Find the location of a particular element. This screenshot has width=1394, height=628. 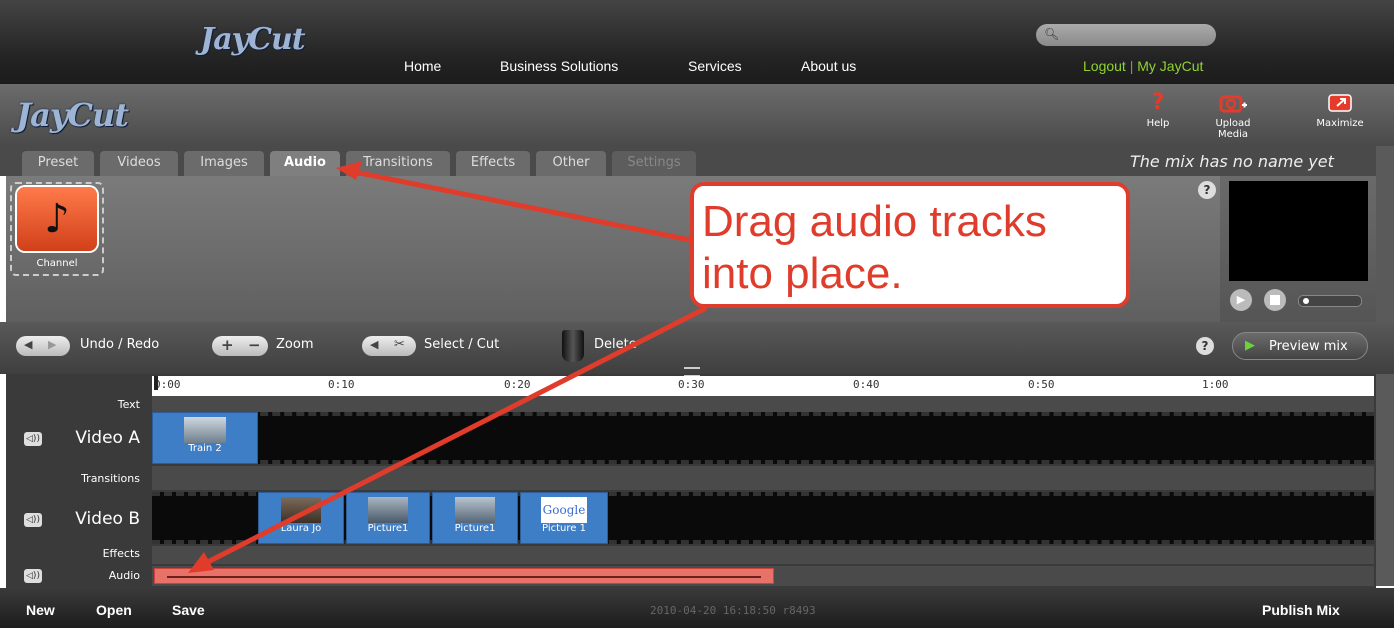

callout-line-1: Drag audio tracks is located at coordinates (874, 221).